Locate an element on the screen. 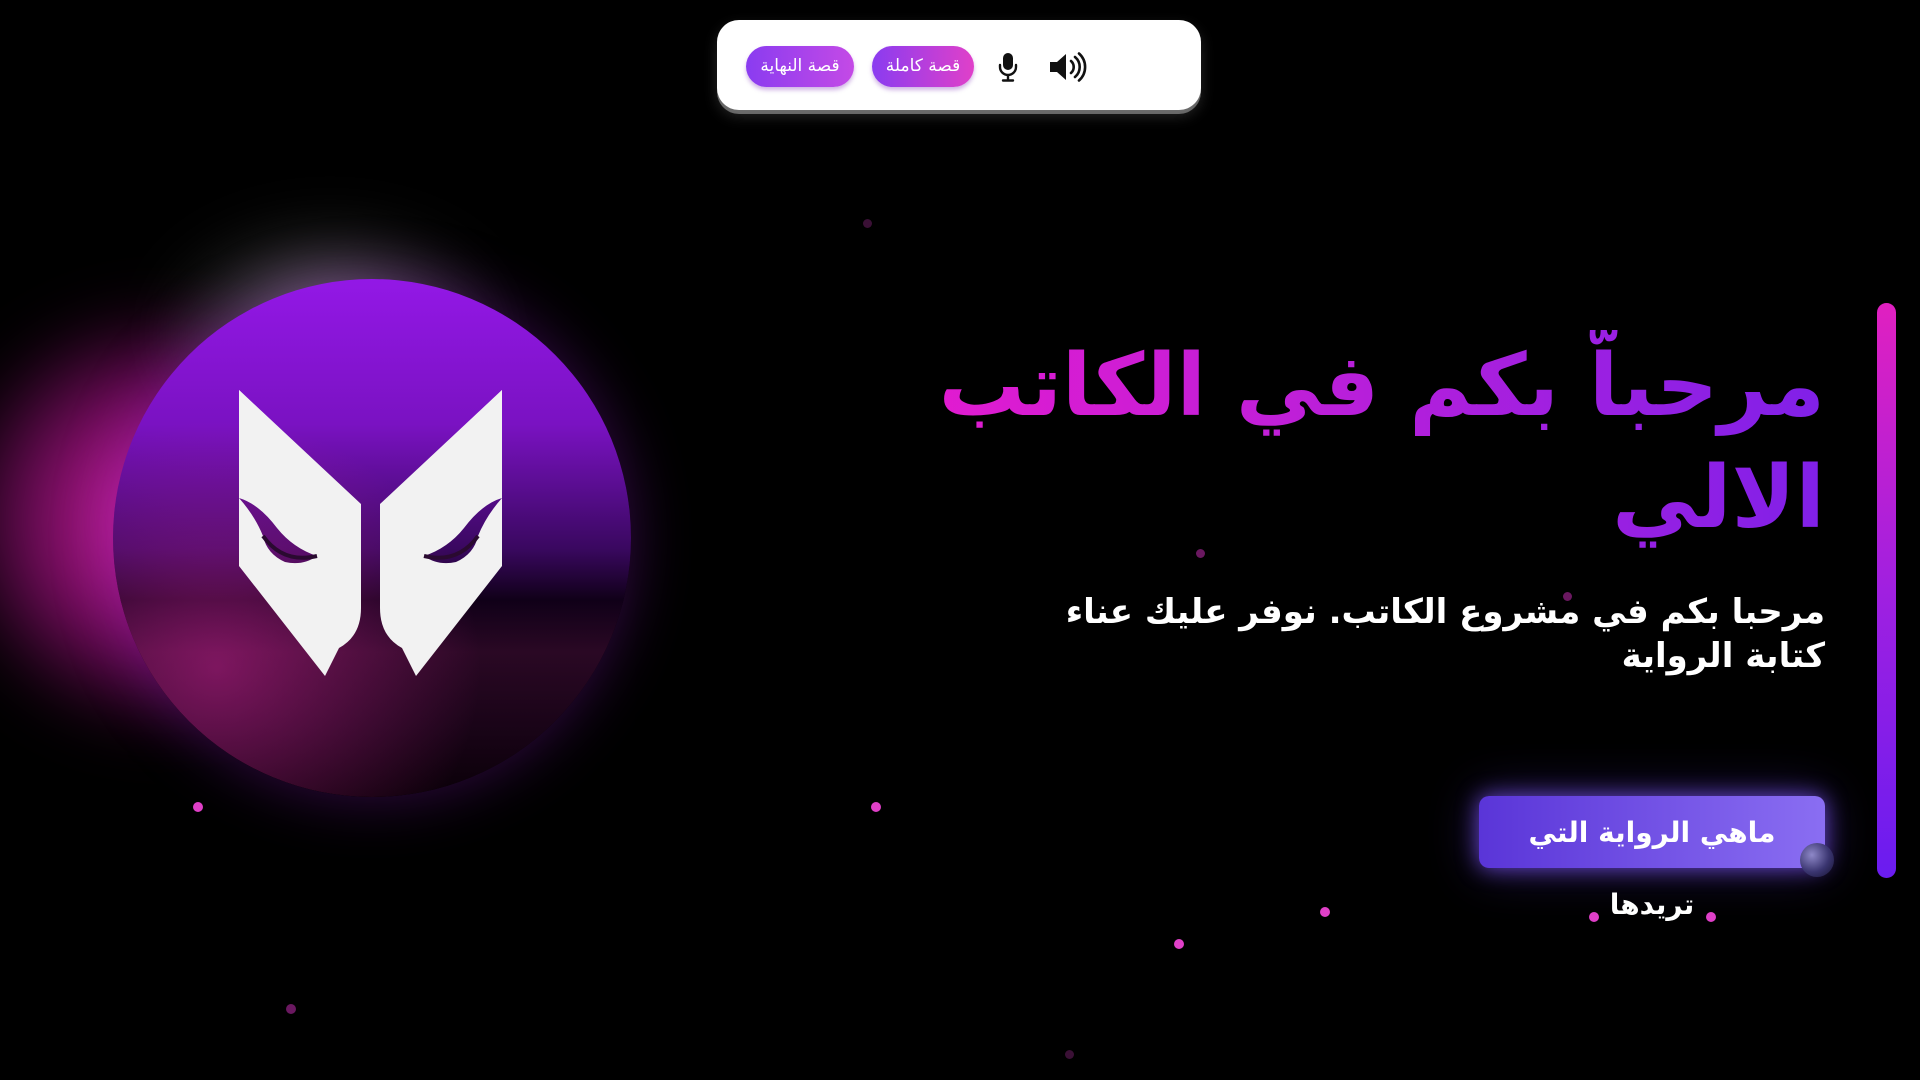  microphone-icon is located at coordinates (1008, 67).